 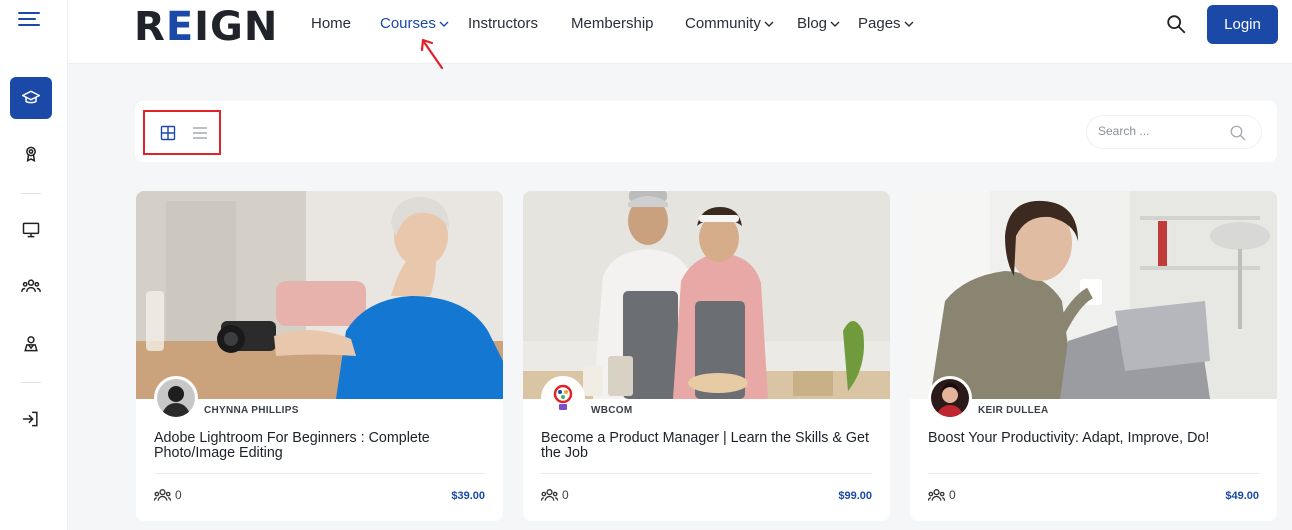 What do you see at coordinates (503, 23) in the screenshot?
I see `nav-instructors: Instructors` at bounding box center [503, 23].